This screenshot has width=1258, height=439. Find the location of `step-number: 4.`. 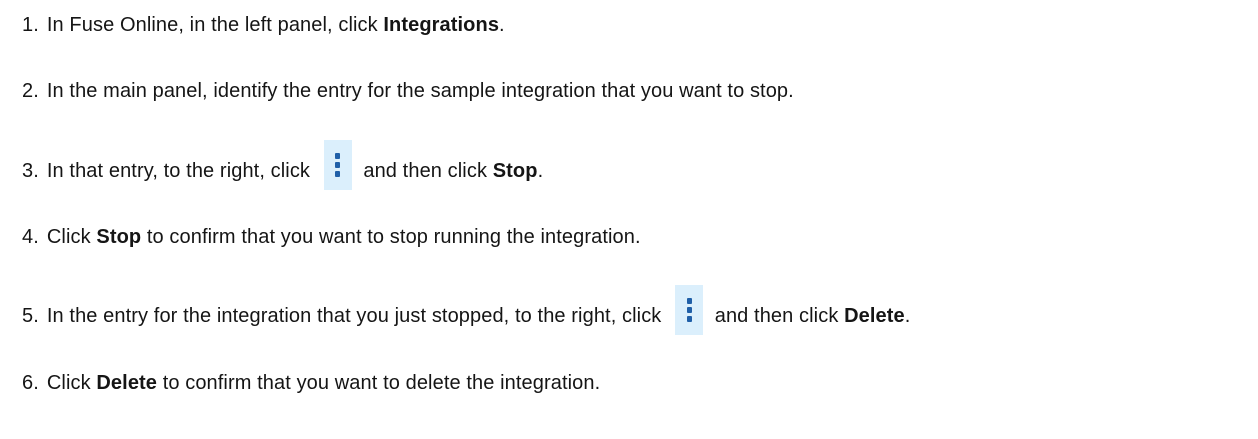

step-number: 4. is located at coordinates (30, 236).